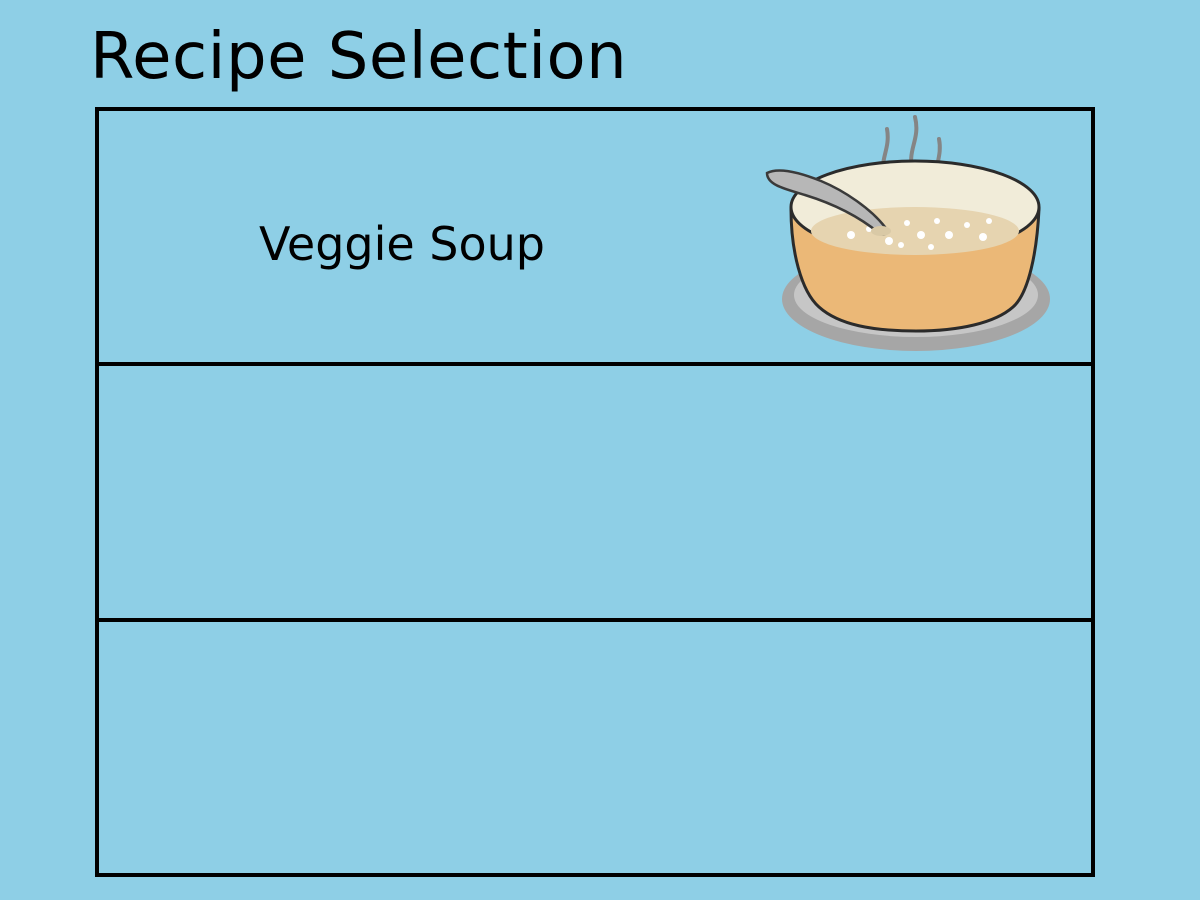  I want to click on recipe-name: Veggie Soup, so click(402, 244).